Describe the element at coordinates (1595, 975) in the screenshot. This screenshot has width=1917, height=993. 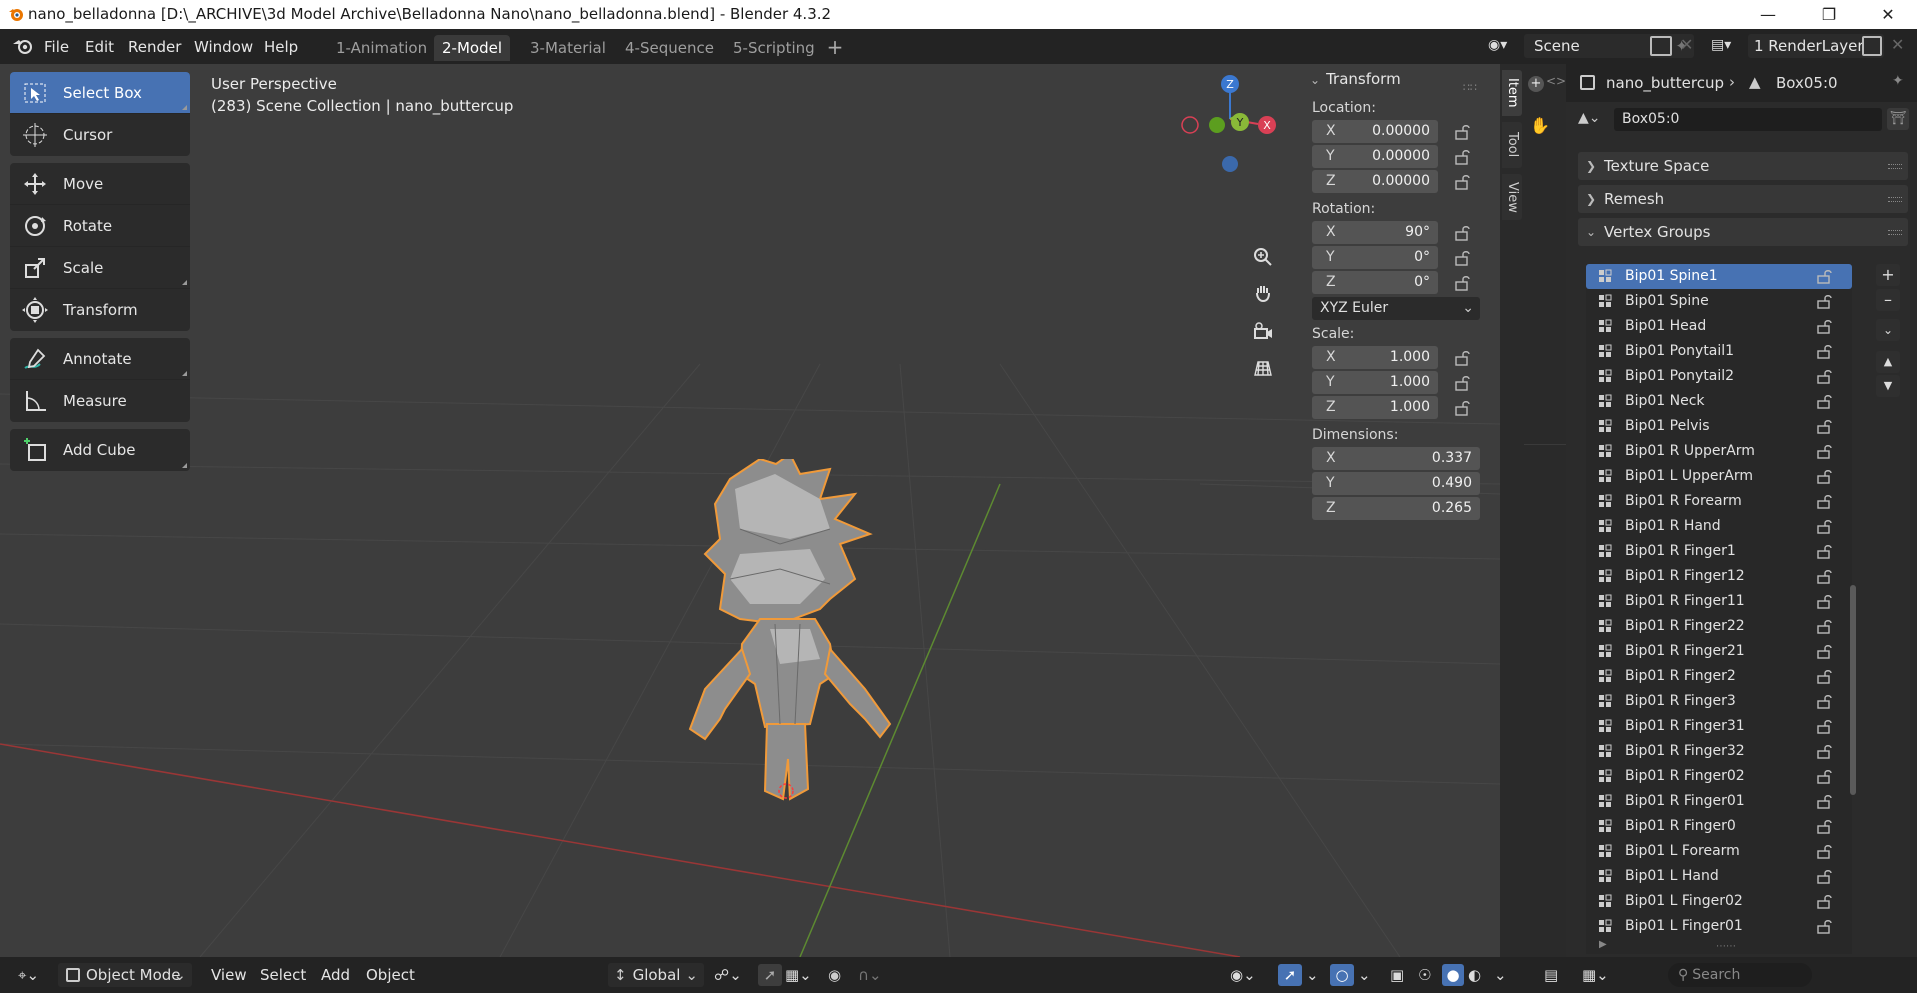
I see `properties-filter-icon: ▦⌄` at that location.